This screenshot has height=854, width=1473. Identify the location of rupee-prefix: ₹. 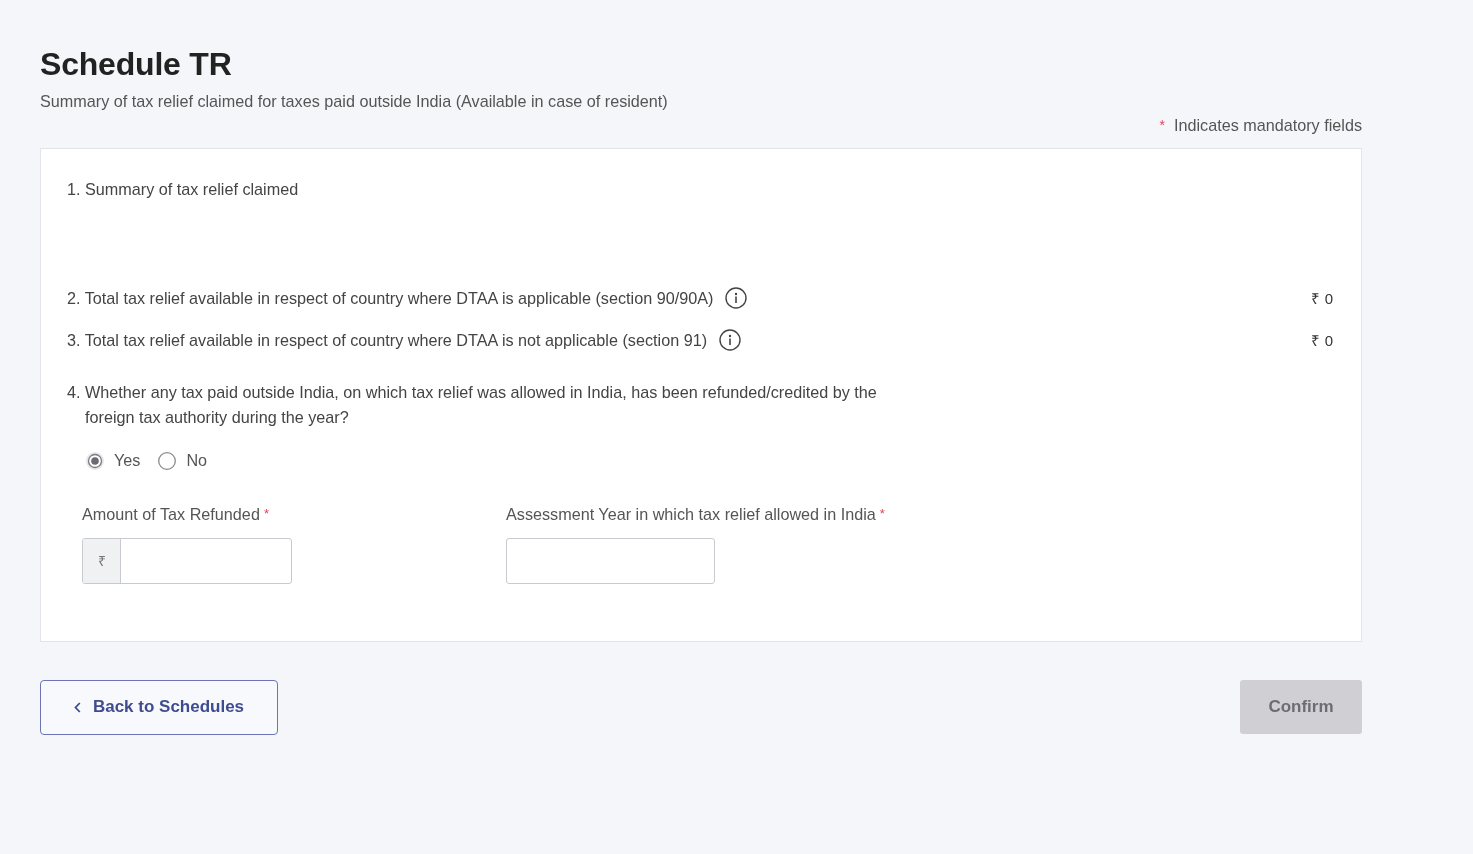
(102, 560).